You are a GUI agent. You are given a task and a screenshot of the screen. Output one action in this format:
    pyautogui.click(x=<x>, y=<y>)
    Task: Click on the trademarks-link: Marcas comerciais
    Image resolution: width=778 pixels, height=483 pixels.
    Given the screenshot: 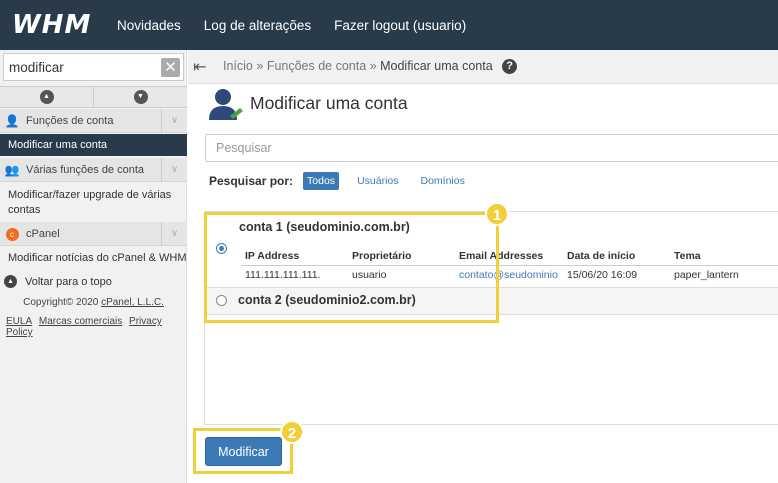 What is the action you would take?
    pyautogui.click(x=80, y=321)
    